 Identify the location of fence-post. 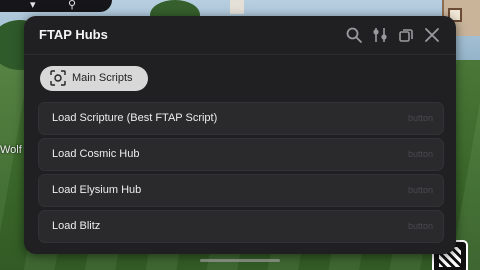
(237, 7).